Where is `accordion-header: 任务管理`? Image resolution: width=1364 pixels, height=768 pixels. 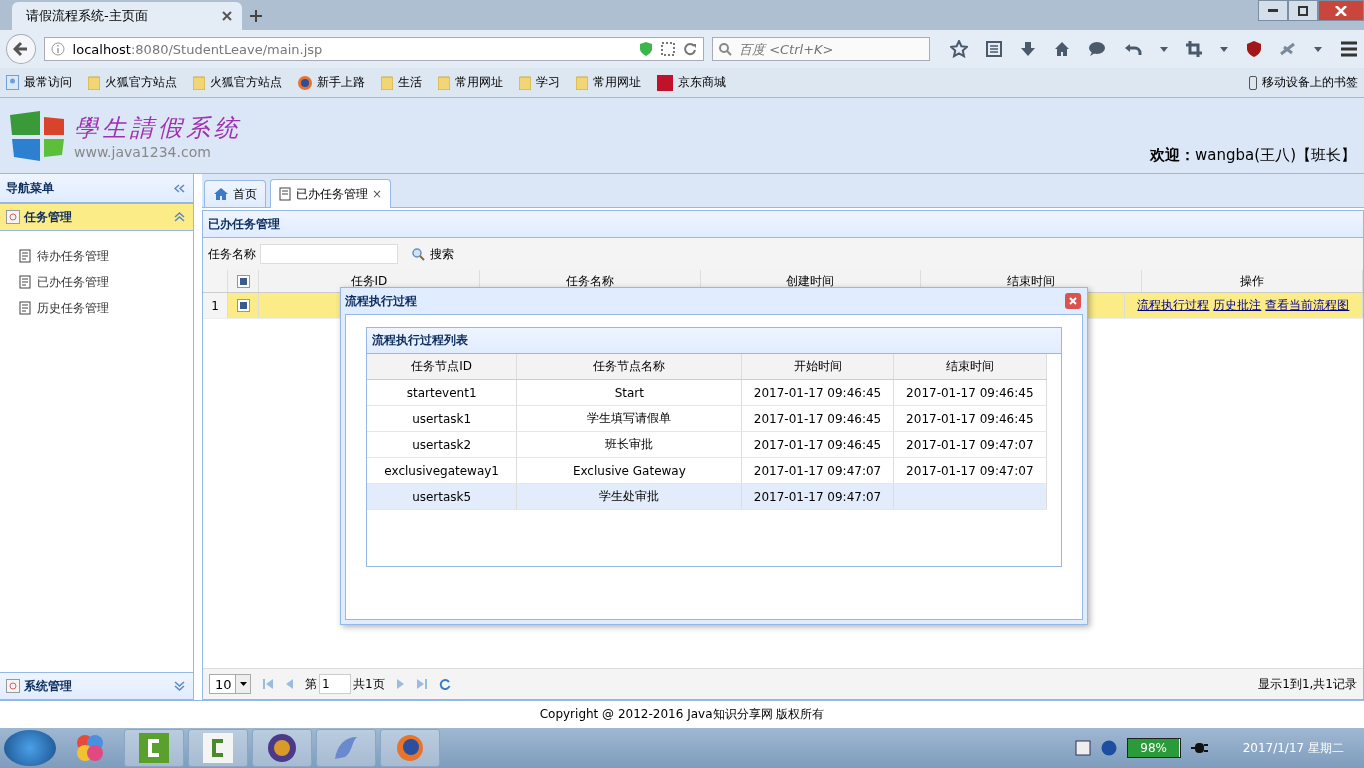
accordion-header: 任务管理 is located at coordinates (96, 217).